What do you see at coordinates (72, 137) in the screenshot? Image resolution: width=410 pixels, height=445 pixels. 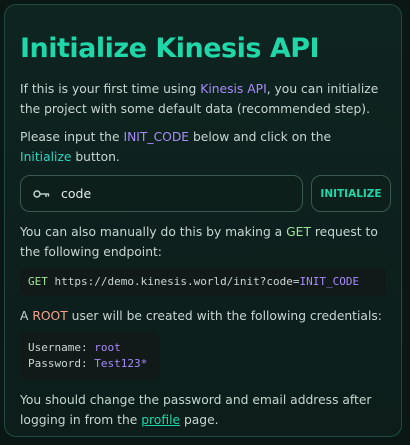 I see `instruction-pre: Please input the` at bounding box center [72, 137].